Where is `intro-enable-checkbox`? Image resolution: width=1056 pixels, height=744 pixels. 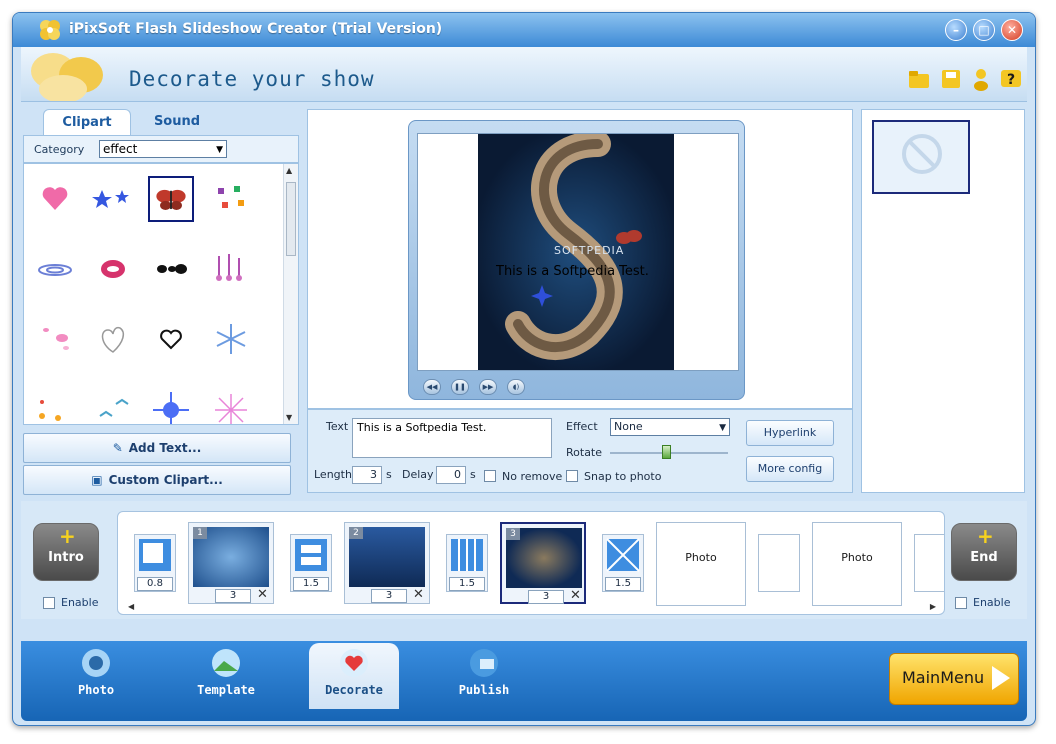 intro-enable-checkbox is located at coordinates (49, 603).